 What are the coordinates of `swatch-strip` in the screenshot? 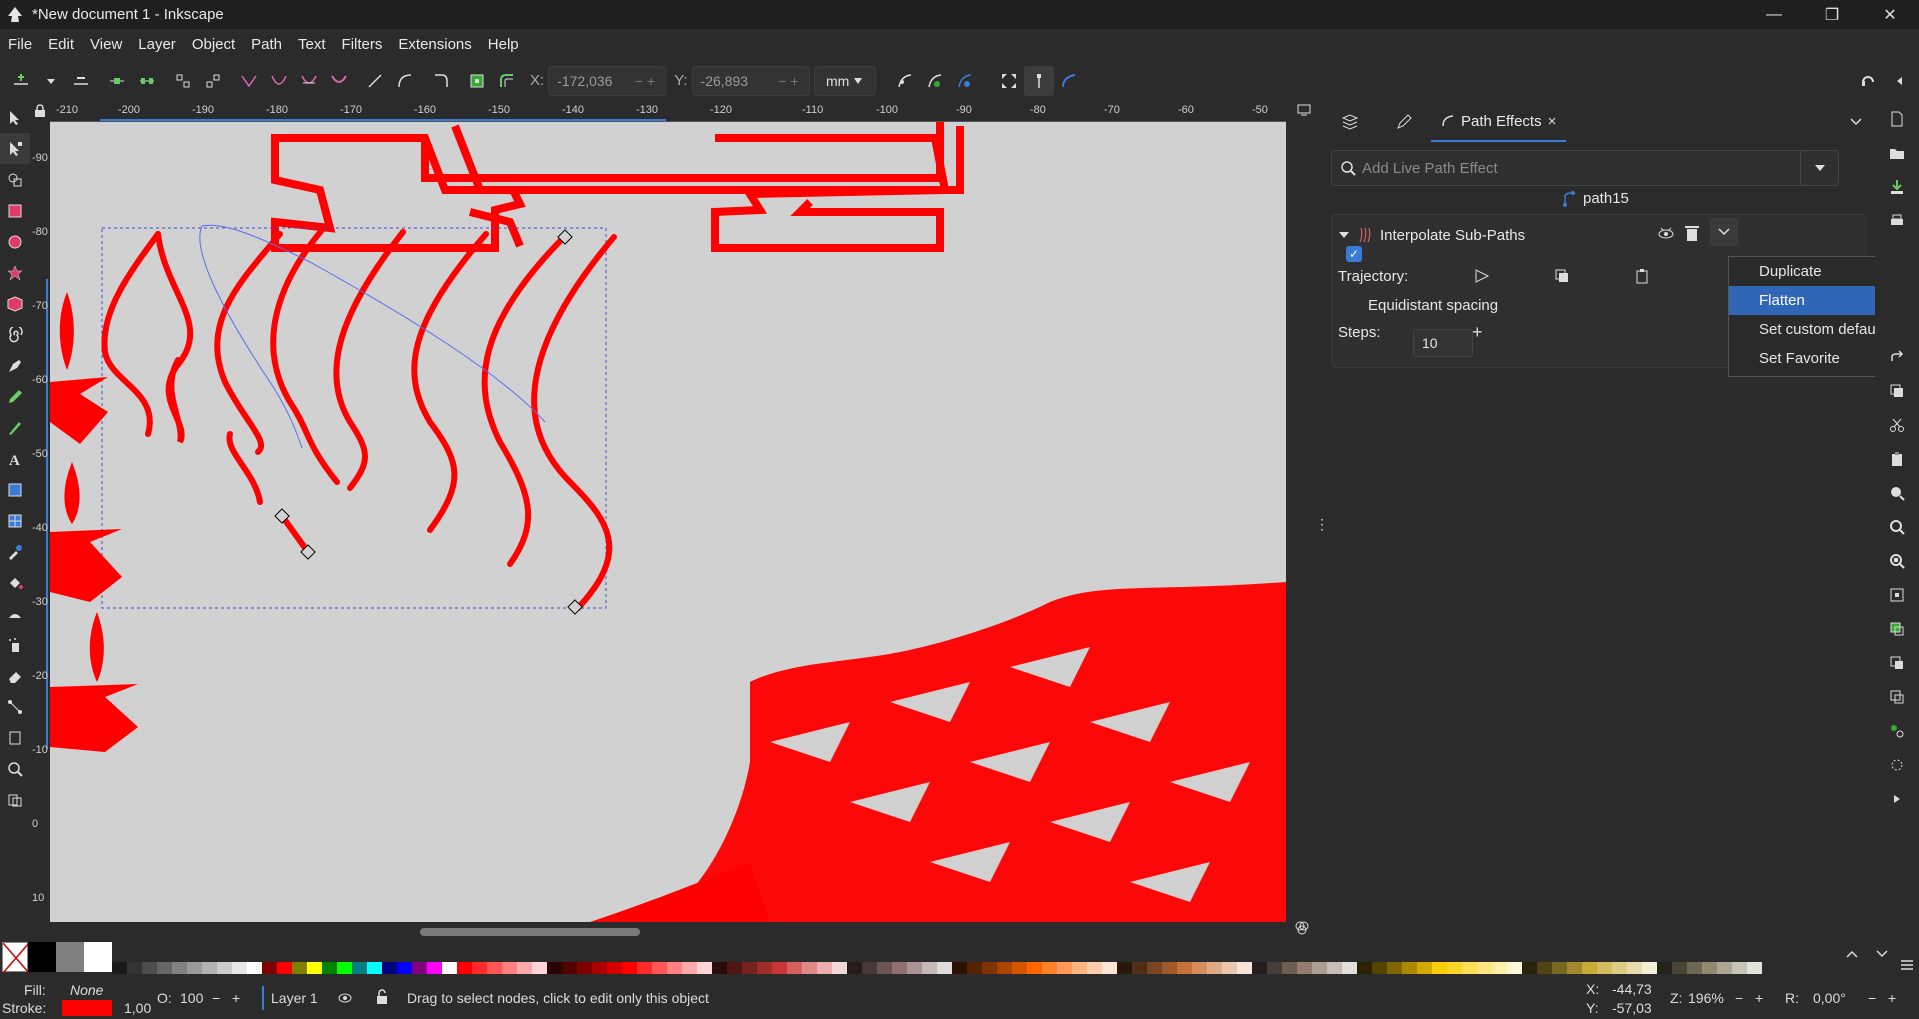 It's located at (937, 968).